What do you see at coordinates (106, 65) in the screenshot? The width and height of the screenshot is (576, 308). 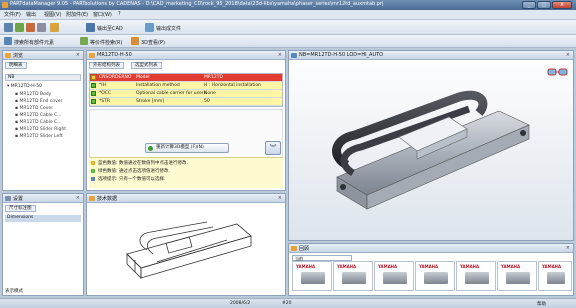 I see `tab-outline-list: 外形结构列表` at bounding box center [106, 65].